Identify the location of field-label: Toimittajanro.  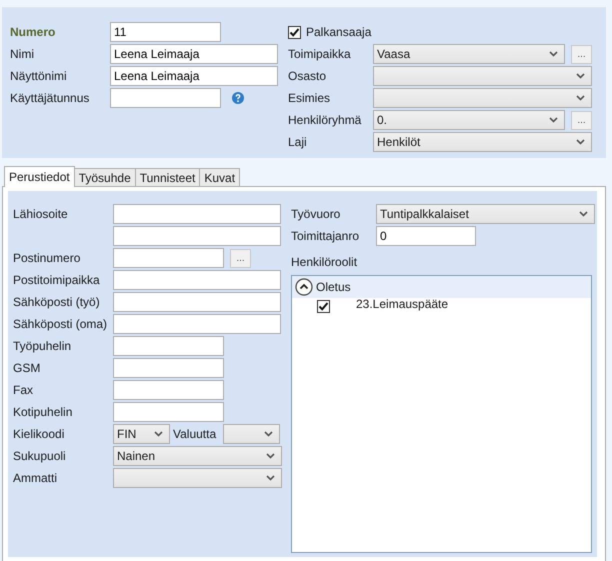
(325, 236).